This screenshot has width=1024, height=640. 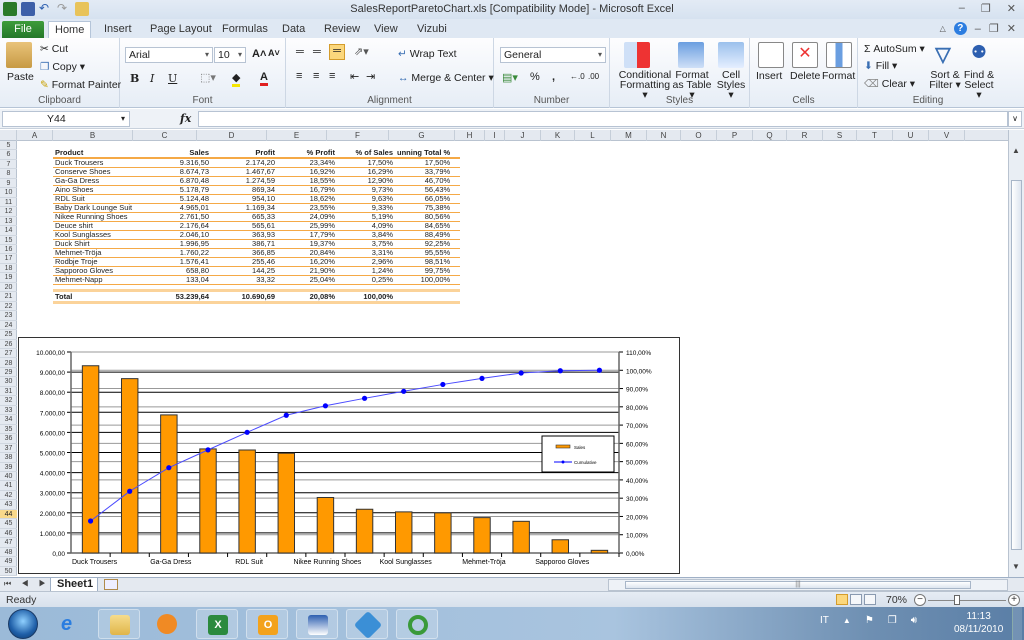 What do you see at coordinates (236, 79) in the screenshot?
I see `fill-color-icon: ◆` at bounding box center [236, 79].